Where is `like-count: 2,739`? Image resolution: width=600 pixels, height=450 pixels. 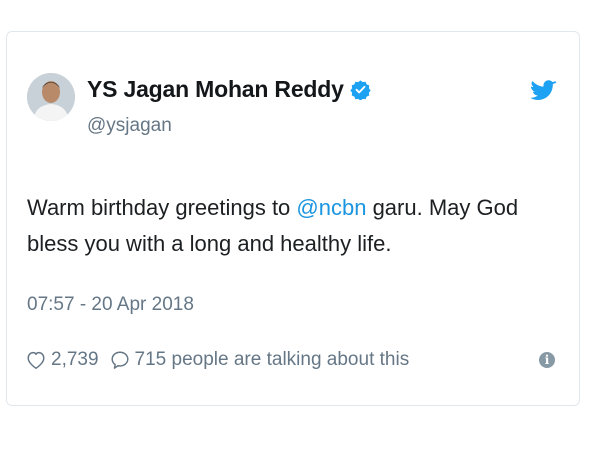
like-count: 2,739 is located at coordinates (75, 360).